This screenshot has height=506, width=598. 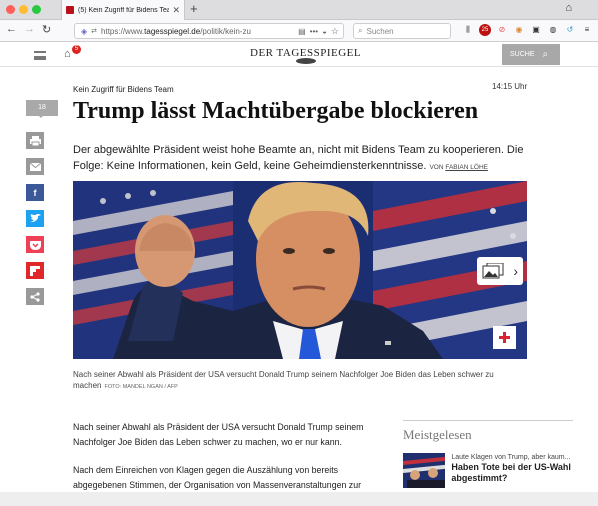 I want to click on email-share-button, so click(x=35, y=166).